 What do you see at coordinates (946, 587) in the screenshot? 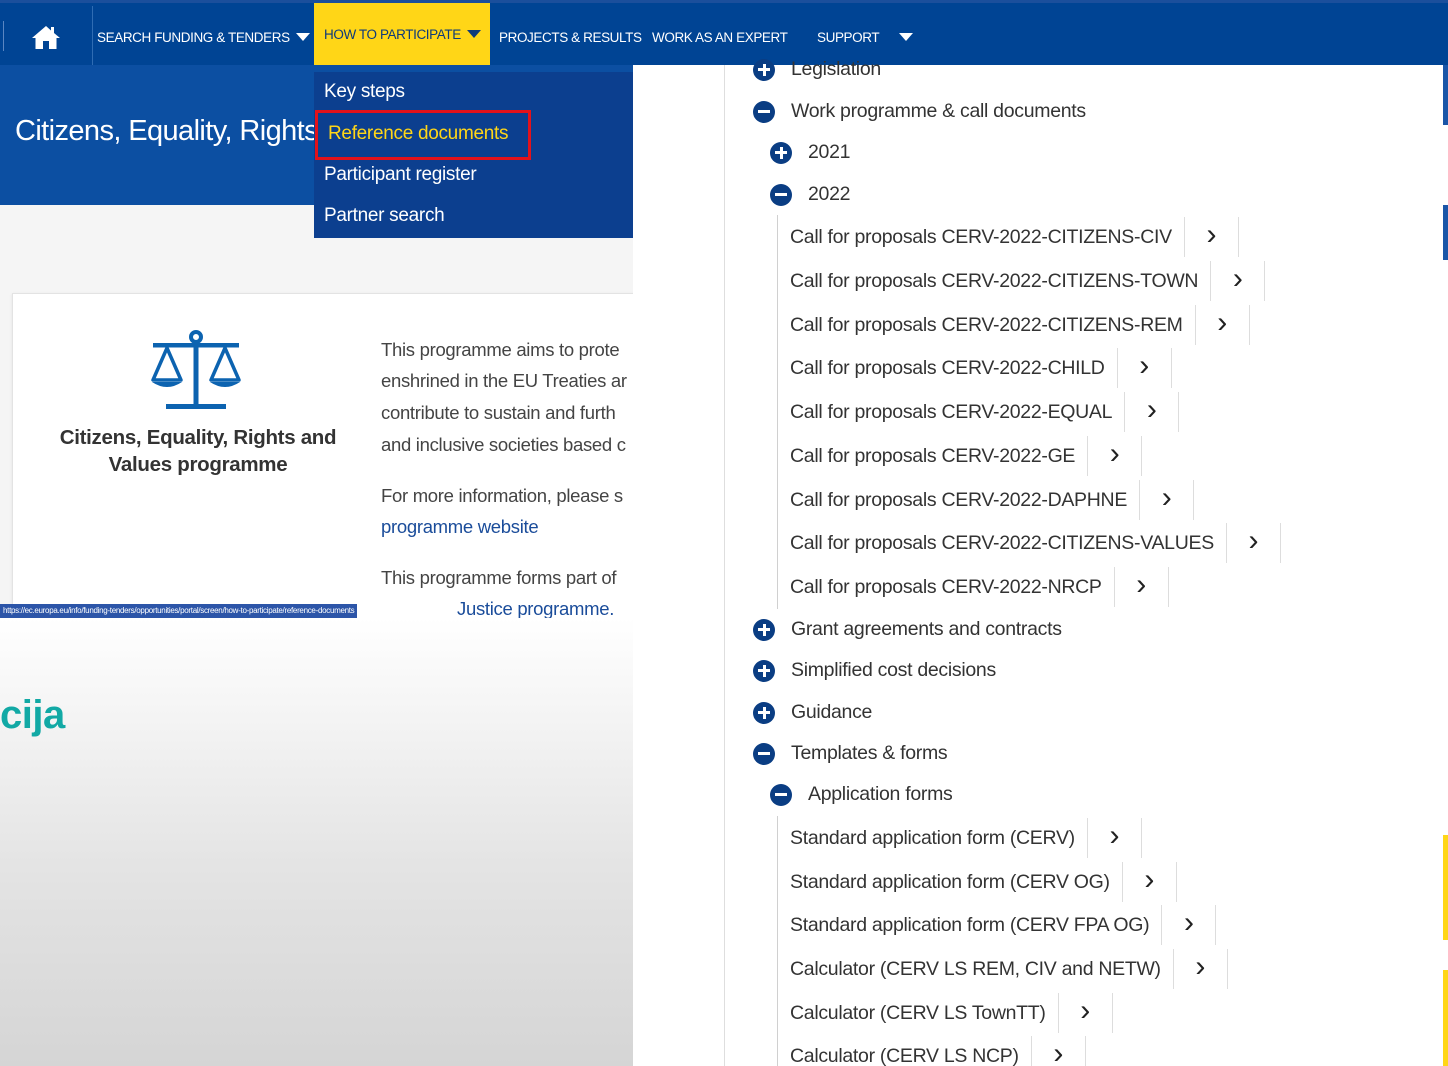
I see `call-document-label: Call for proposals CERV-2022-NRCP` at bounding box center [946, 587].